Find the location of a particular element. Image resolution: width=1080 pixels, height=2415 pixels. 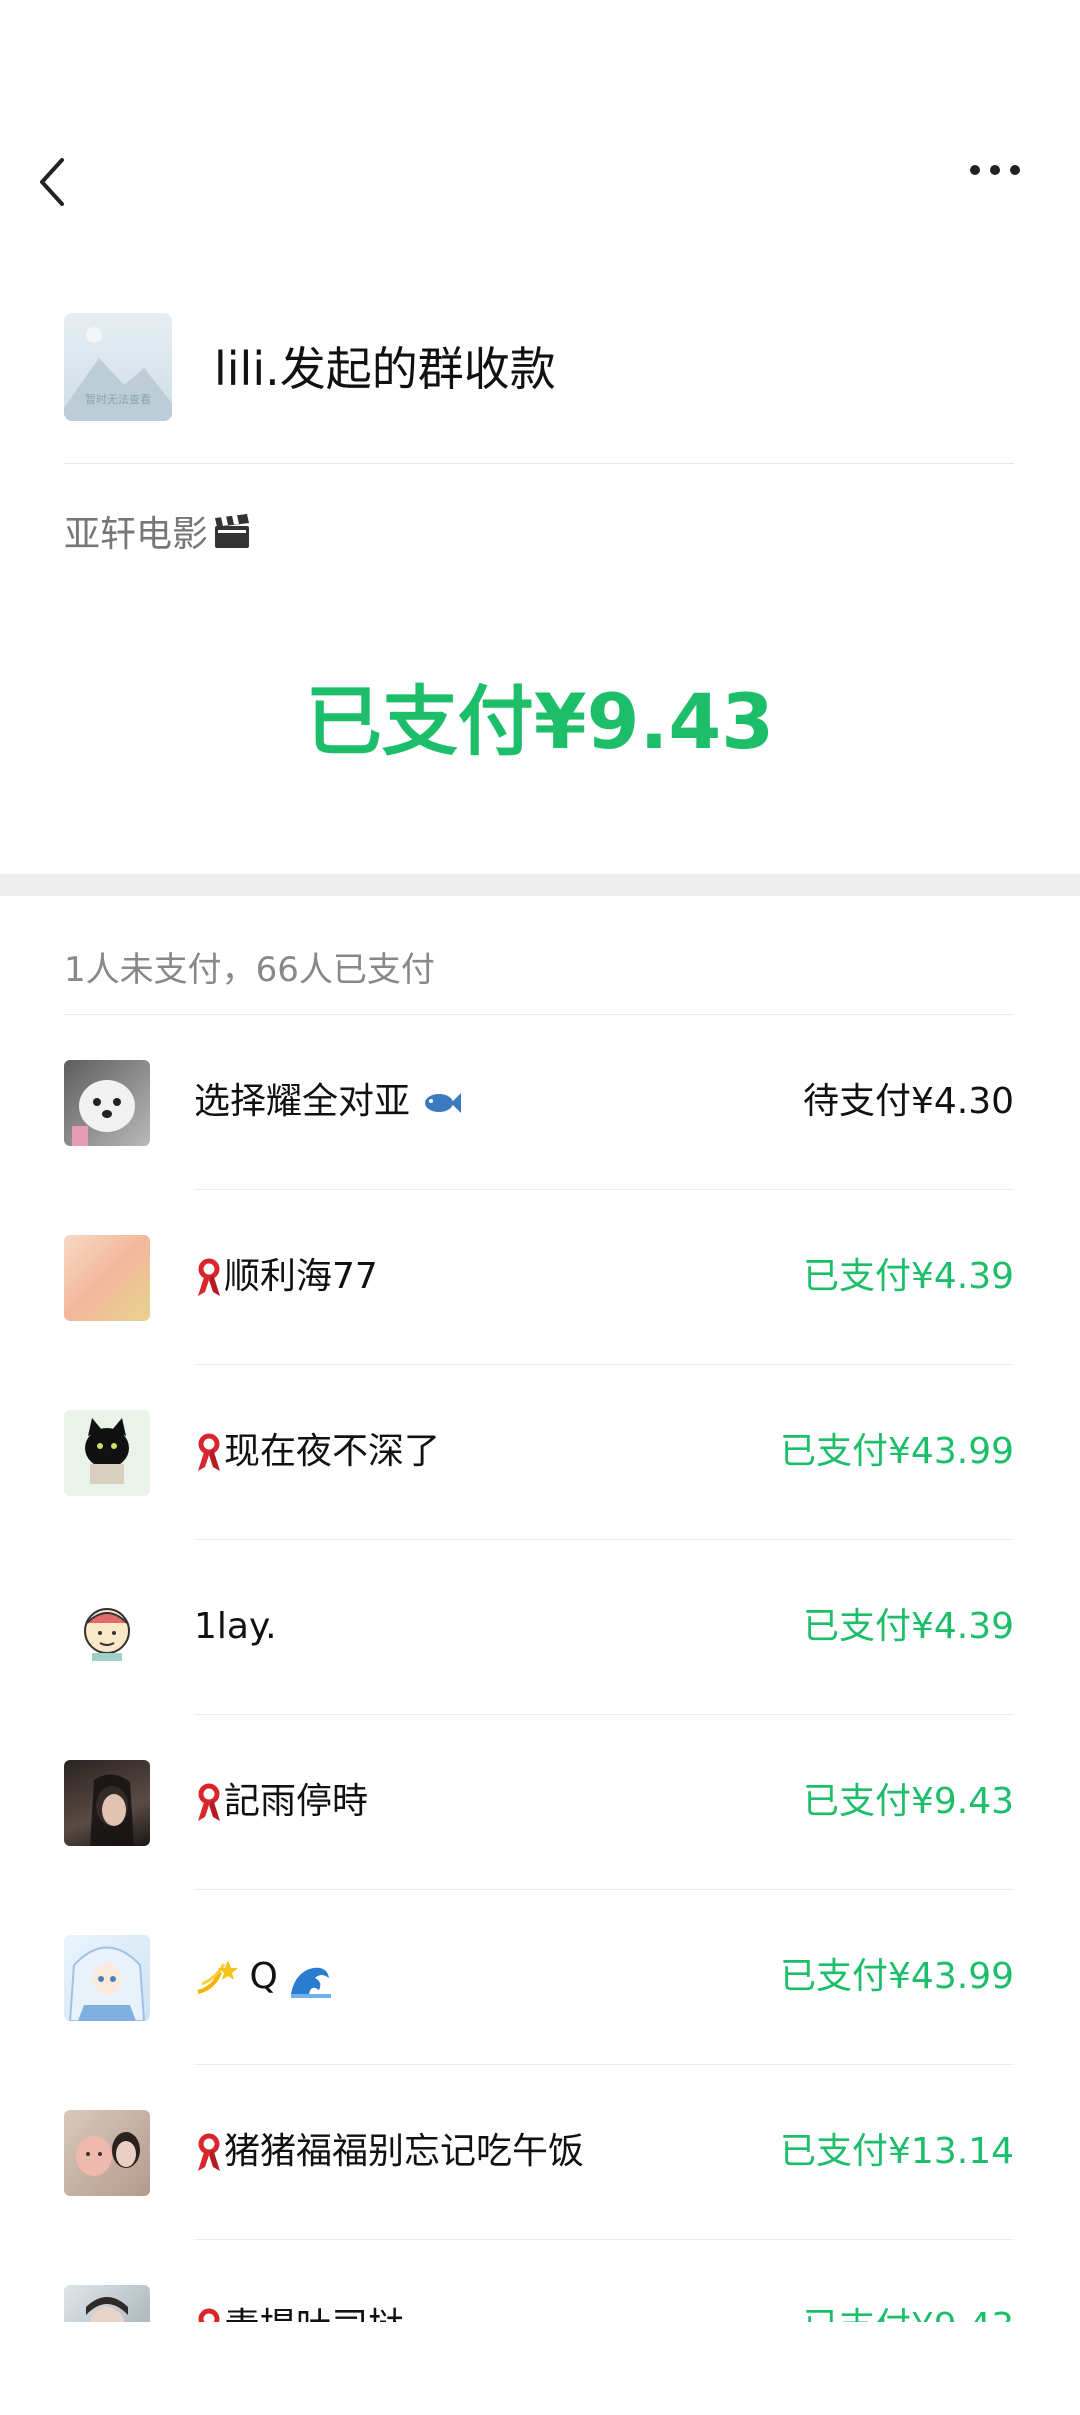

more-button is located at coordinates (1005, 185).